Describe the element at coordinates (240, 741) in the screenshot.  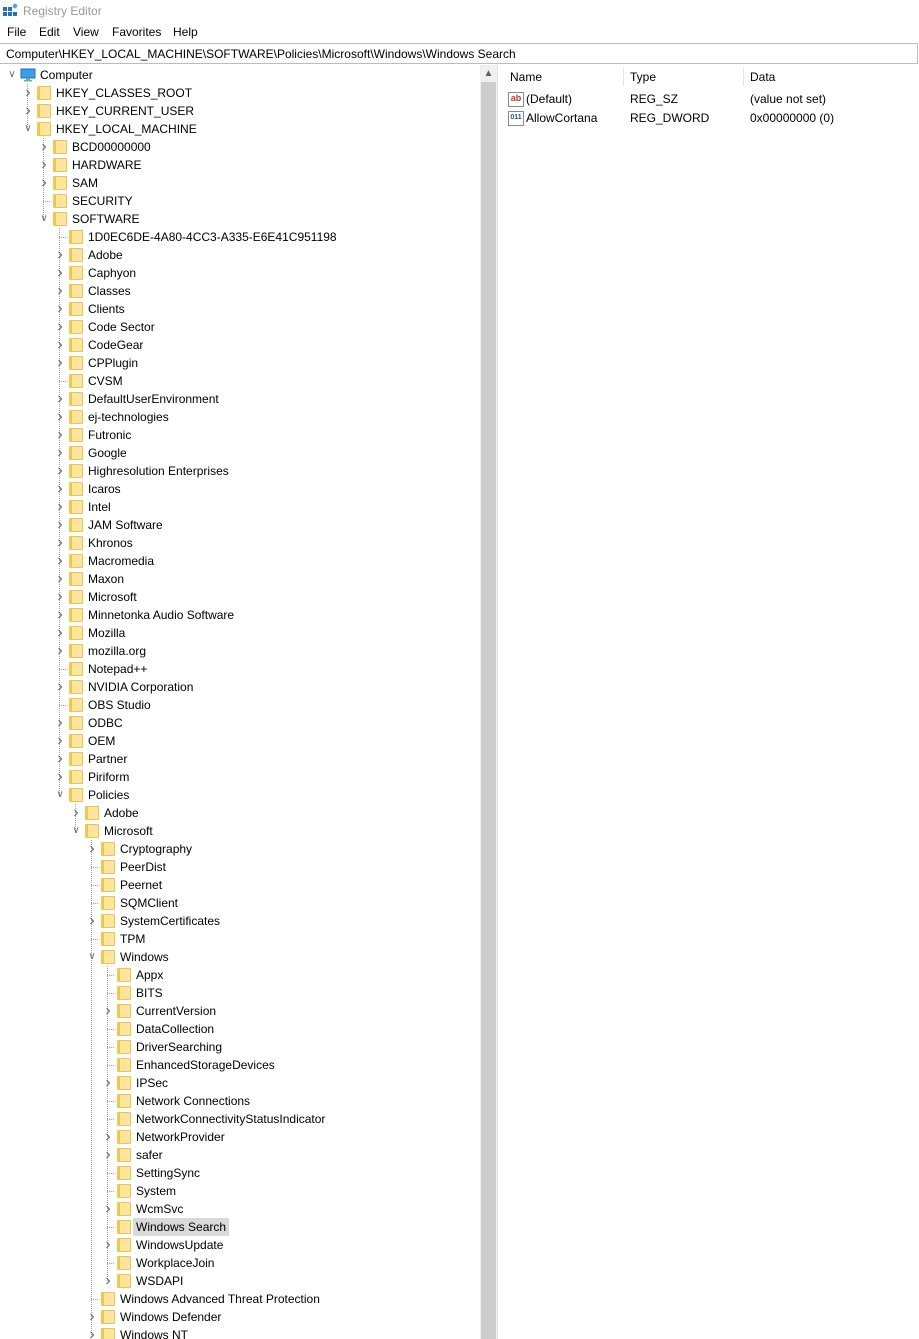
I see `tree-node: › OEM` at that location.